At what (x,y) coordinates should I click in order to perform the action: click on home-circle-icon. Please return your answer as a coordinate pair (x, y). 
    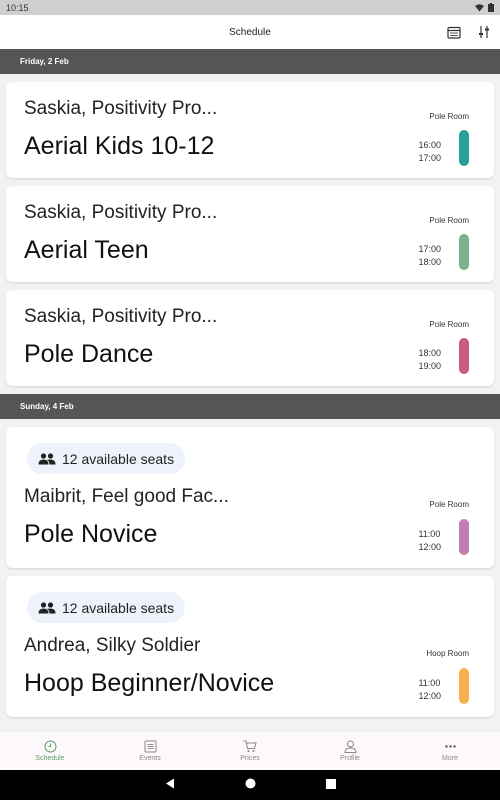
    Looking at the image, I should click on (250, 783).